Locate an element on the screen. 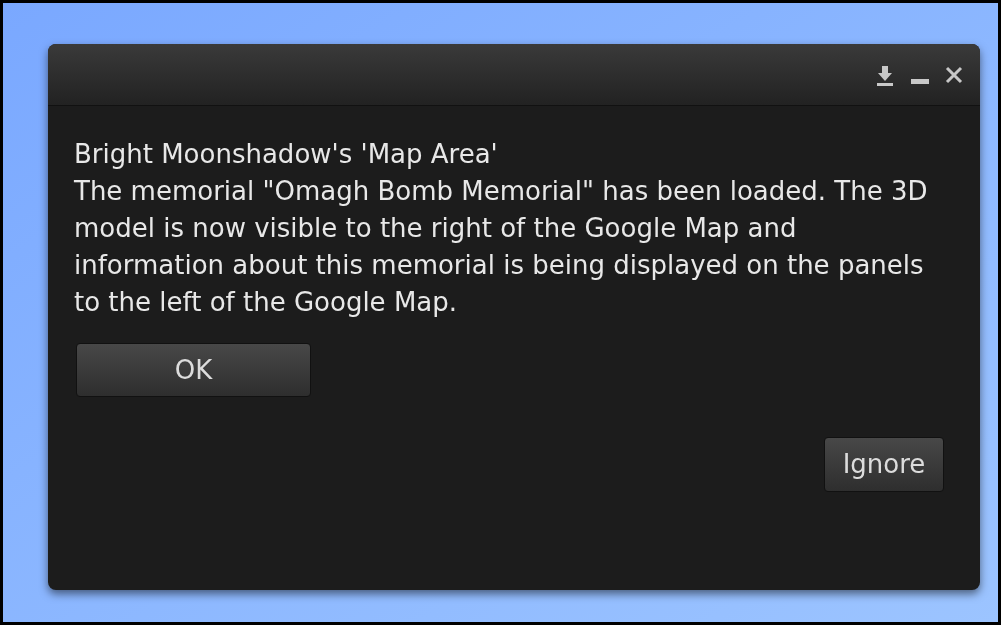 This screenshot has height=625, width=1001. dialog-heading: Bright Moonshadow's 'Map Area' is located at coordinates (286, 154).